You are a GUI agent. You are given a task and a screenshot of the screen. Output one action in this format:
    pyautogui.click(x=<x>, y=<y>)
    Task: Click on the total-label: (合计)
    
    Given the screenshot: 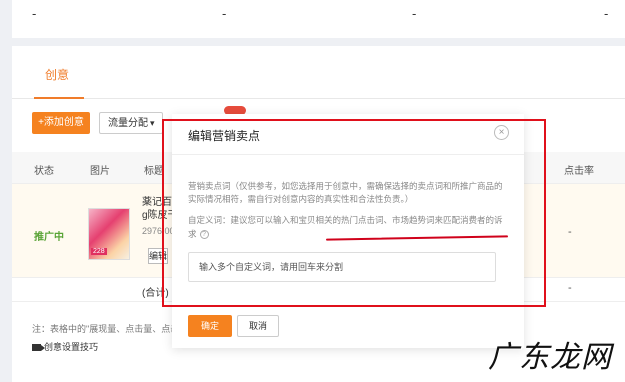 What is the action you would take?
    pyautogui.click(x=155, y=293)
    